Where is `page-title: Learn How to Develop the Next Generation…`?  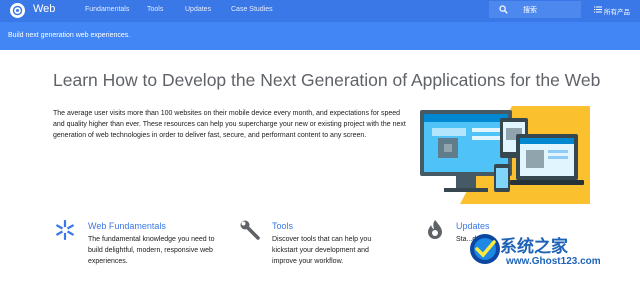
page-title: Learn How to Develop the Next Generation… is located at coordinates (327, 80).